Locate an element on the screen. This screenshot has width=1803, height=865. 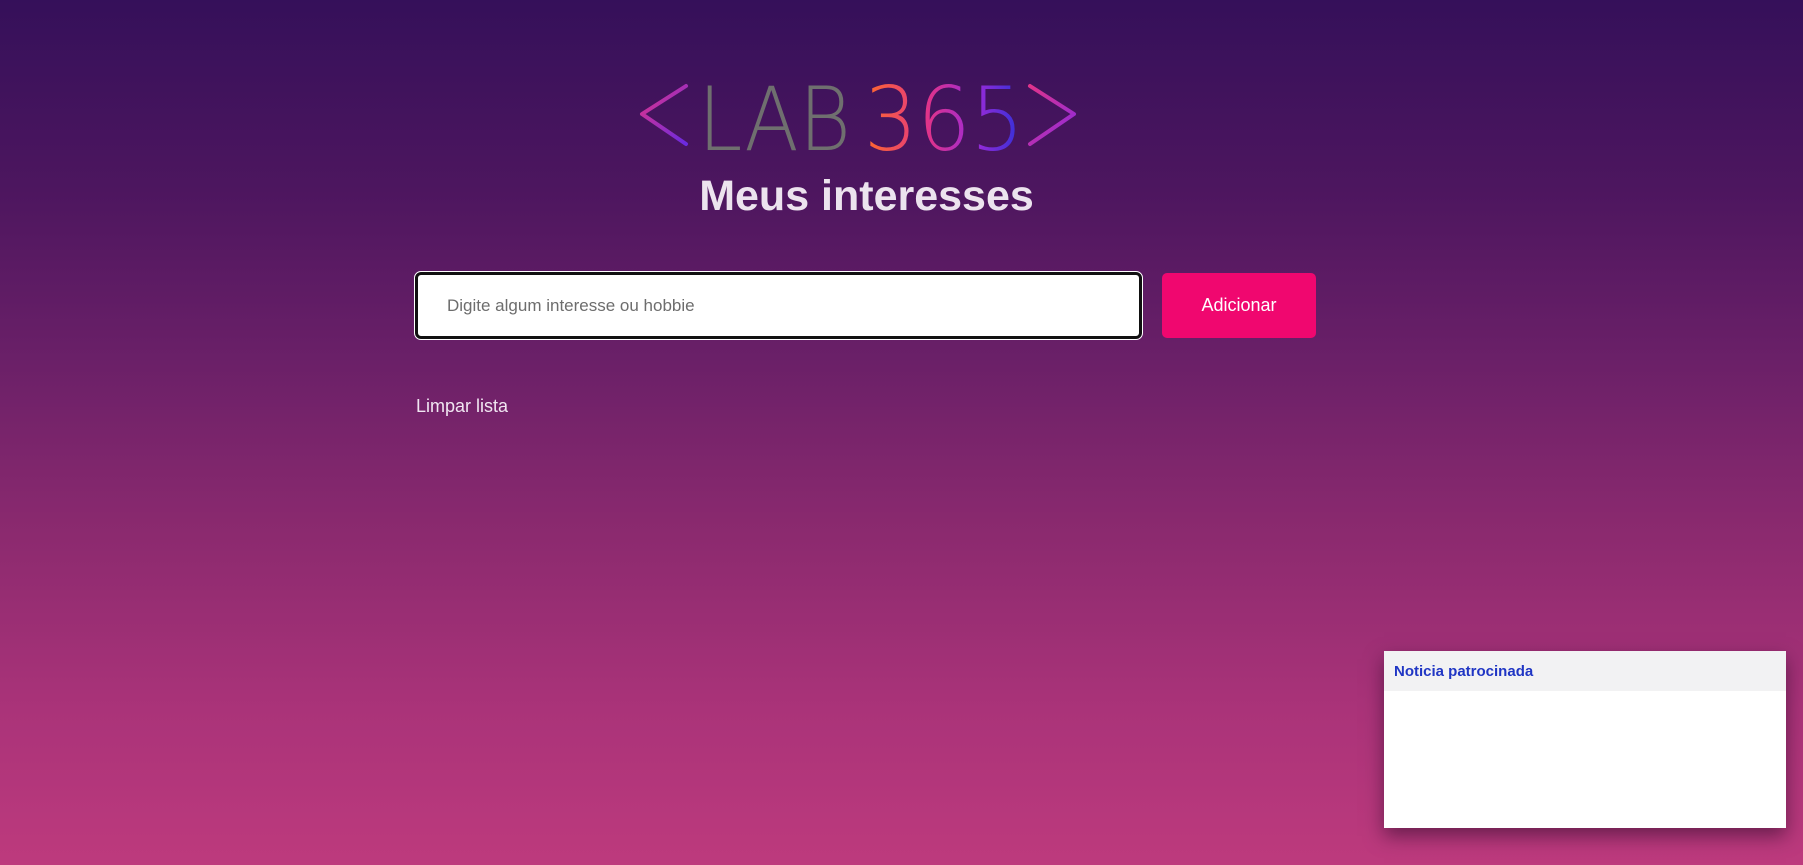
sponsored-news-content is located at coordinates (1585, 759).